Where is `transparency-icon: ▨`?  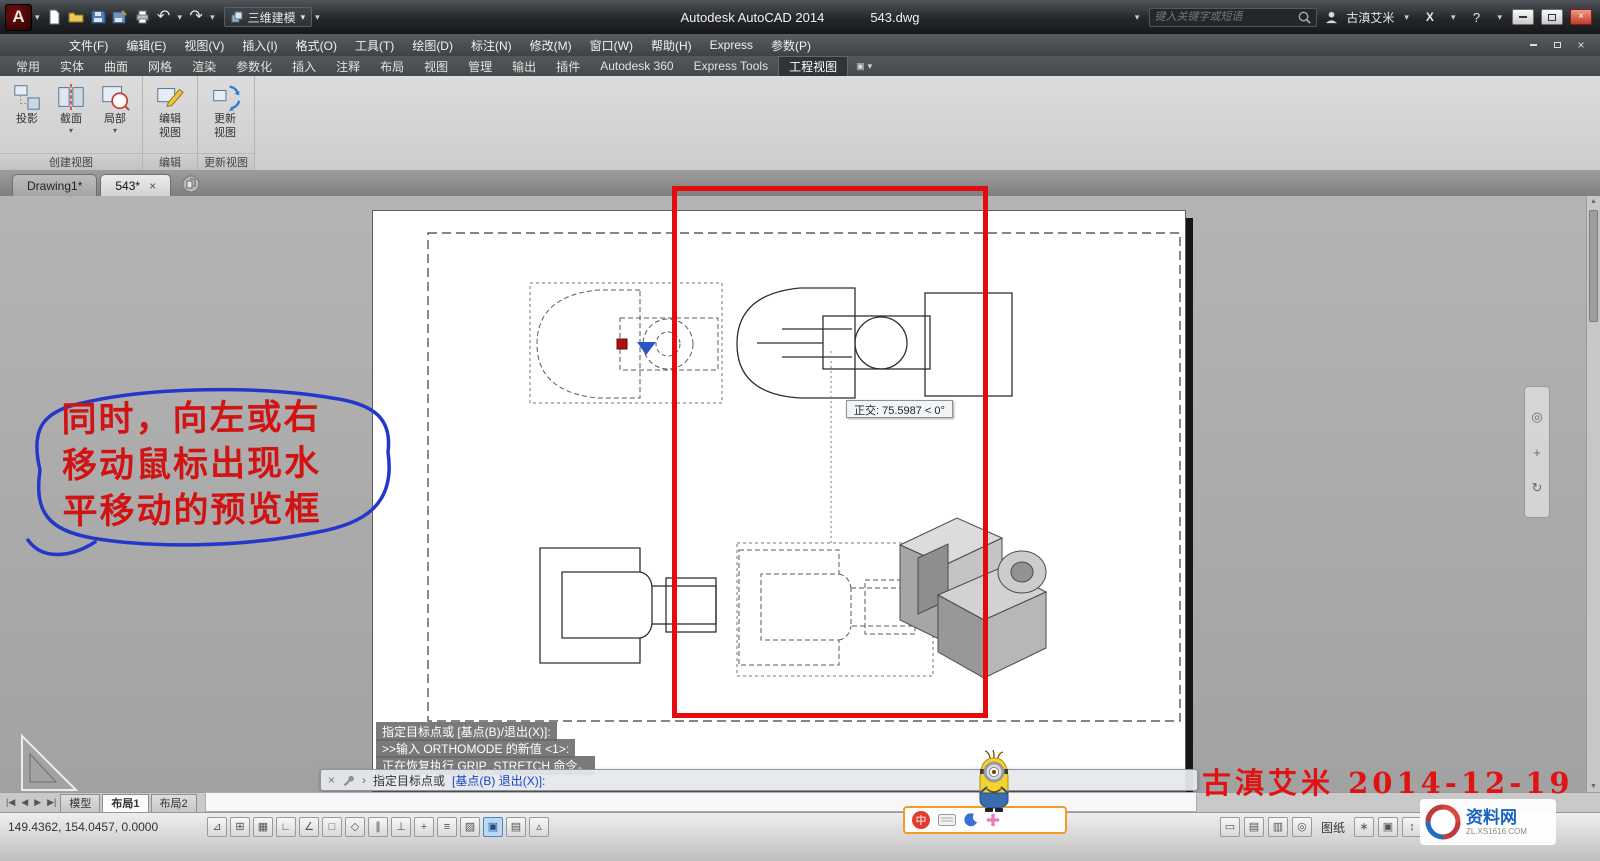
transparency-icon: ▨ is located at coordinates (470, 827).